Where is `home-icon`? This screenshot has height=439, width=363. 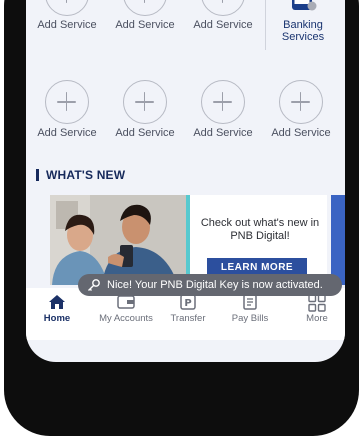 home-icon is located at coordinates (57, 302).